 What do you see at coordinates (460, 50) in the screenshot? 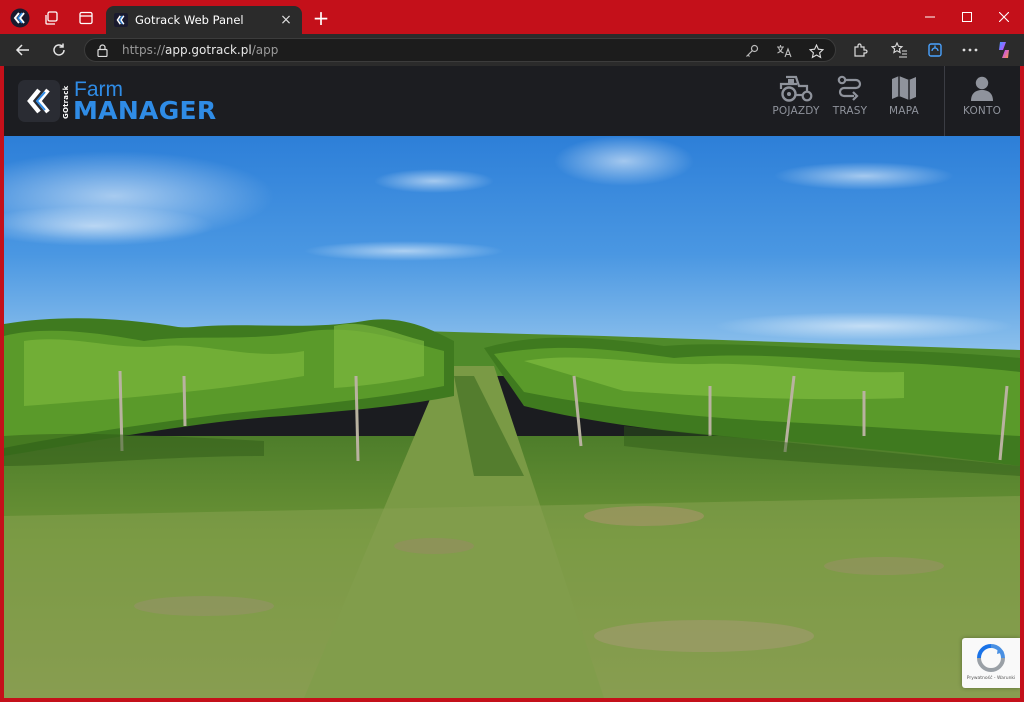
I see `address-bar: https://app.gotrack.pl/app` at bounding box center [460, 50].